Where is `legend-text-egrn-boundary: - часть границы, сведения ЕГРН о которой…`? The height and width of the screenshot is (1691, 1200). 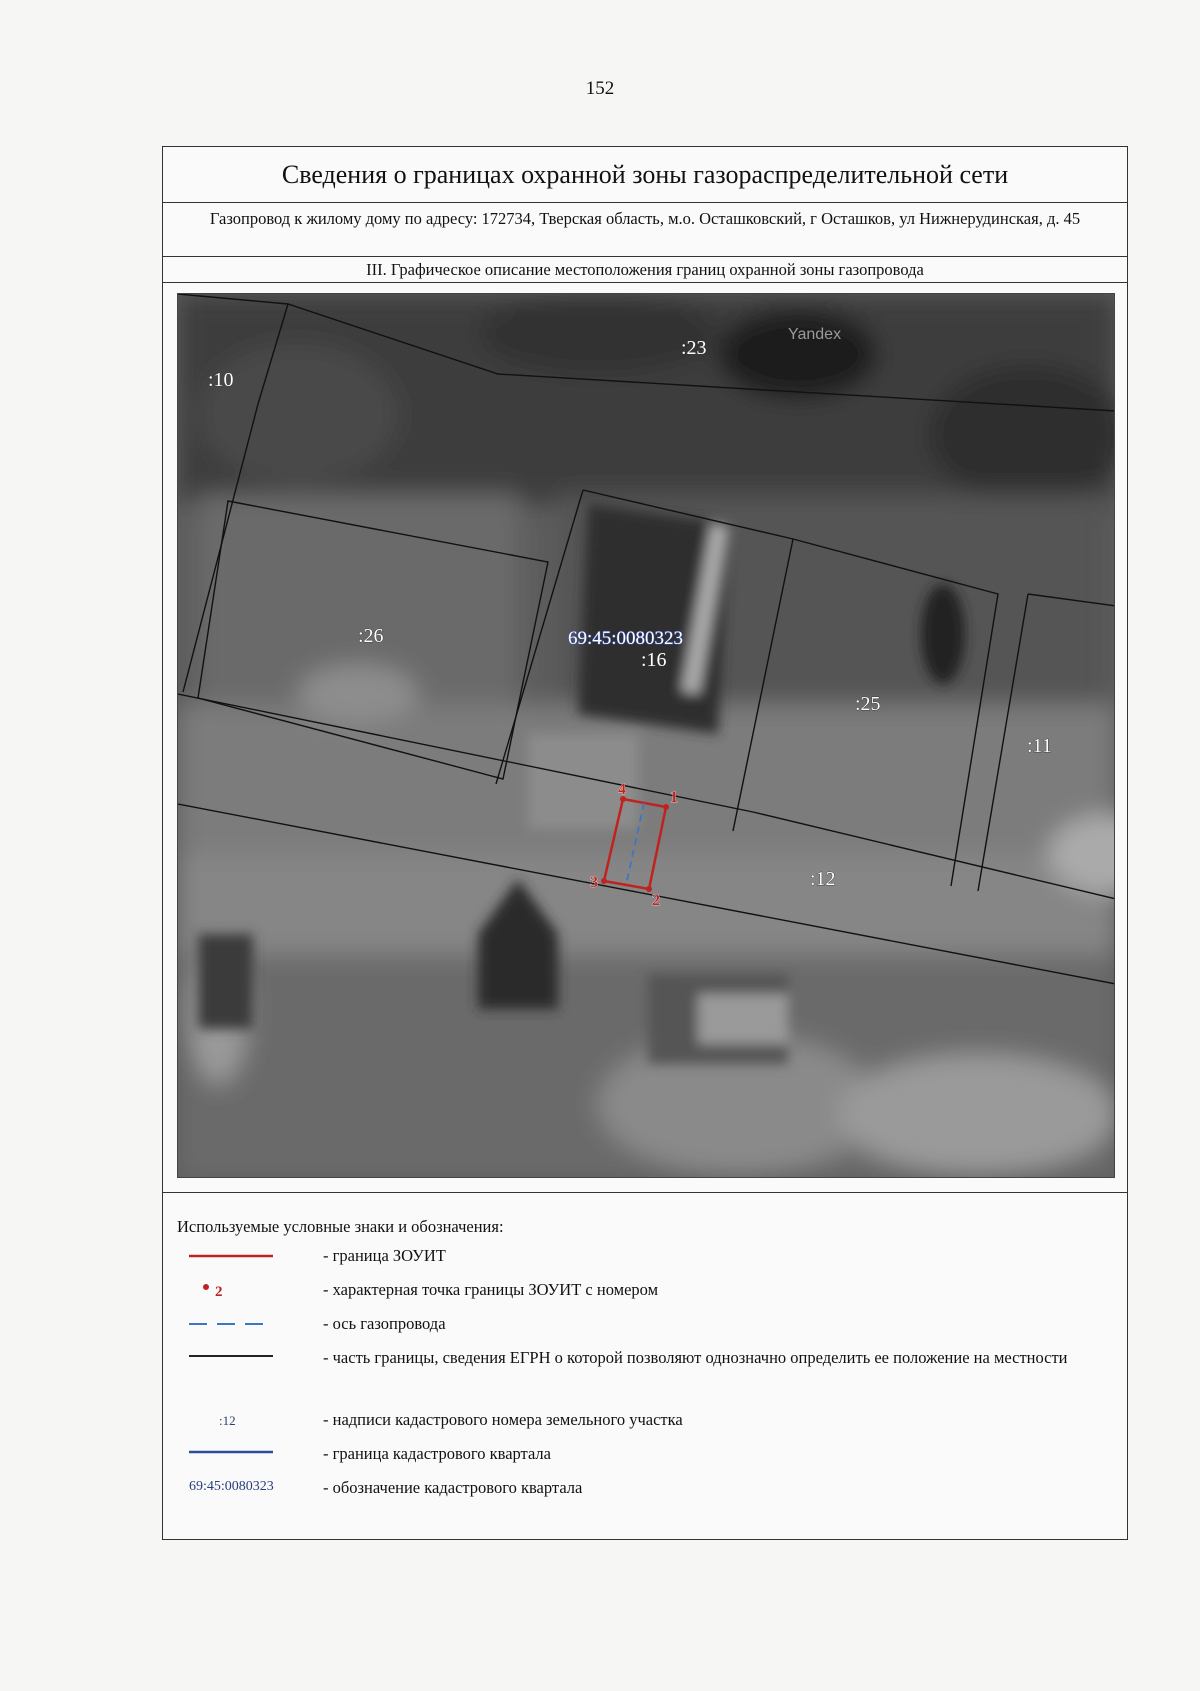
legend-text-egrn-boundary: - часть границы, сведения ЕГРН о которой… is located at coordinates (695, 1357).